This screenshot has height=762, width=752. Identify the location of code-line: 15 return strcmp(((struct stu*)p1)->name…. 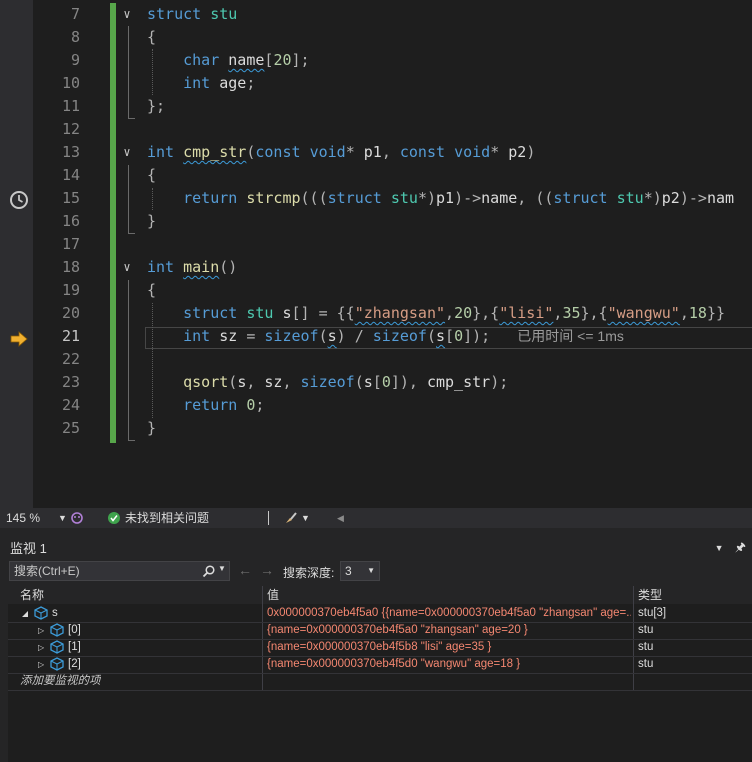
(376, 198).